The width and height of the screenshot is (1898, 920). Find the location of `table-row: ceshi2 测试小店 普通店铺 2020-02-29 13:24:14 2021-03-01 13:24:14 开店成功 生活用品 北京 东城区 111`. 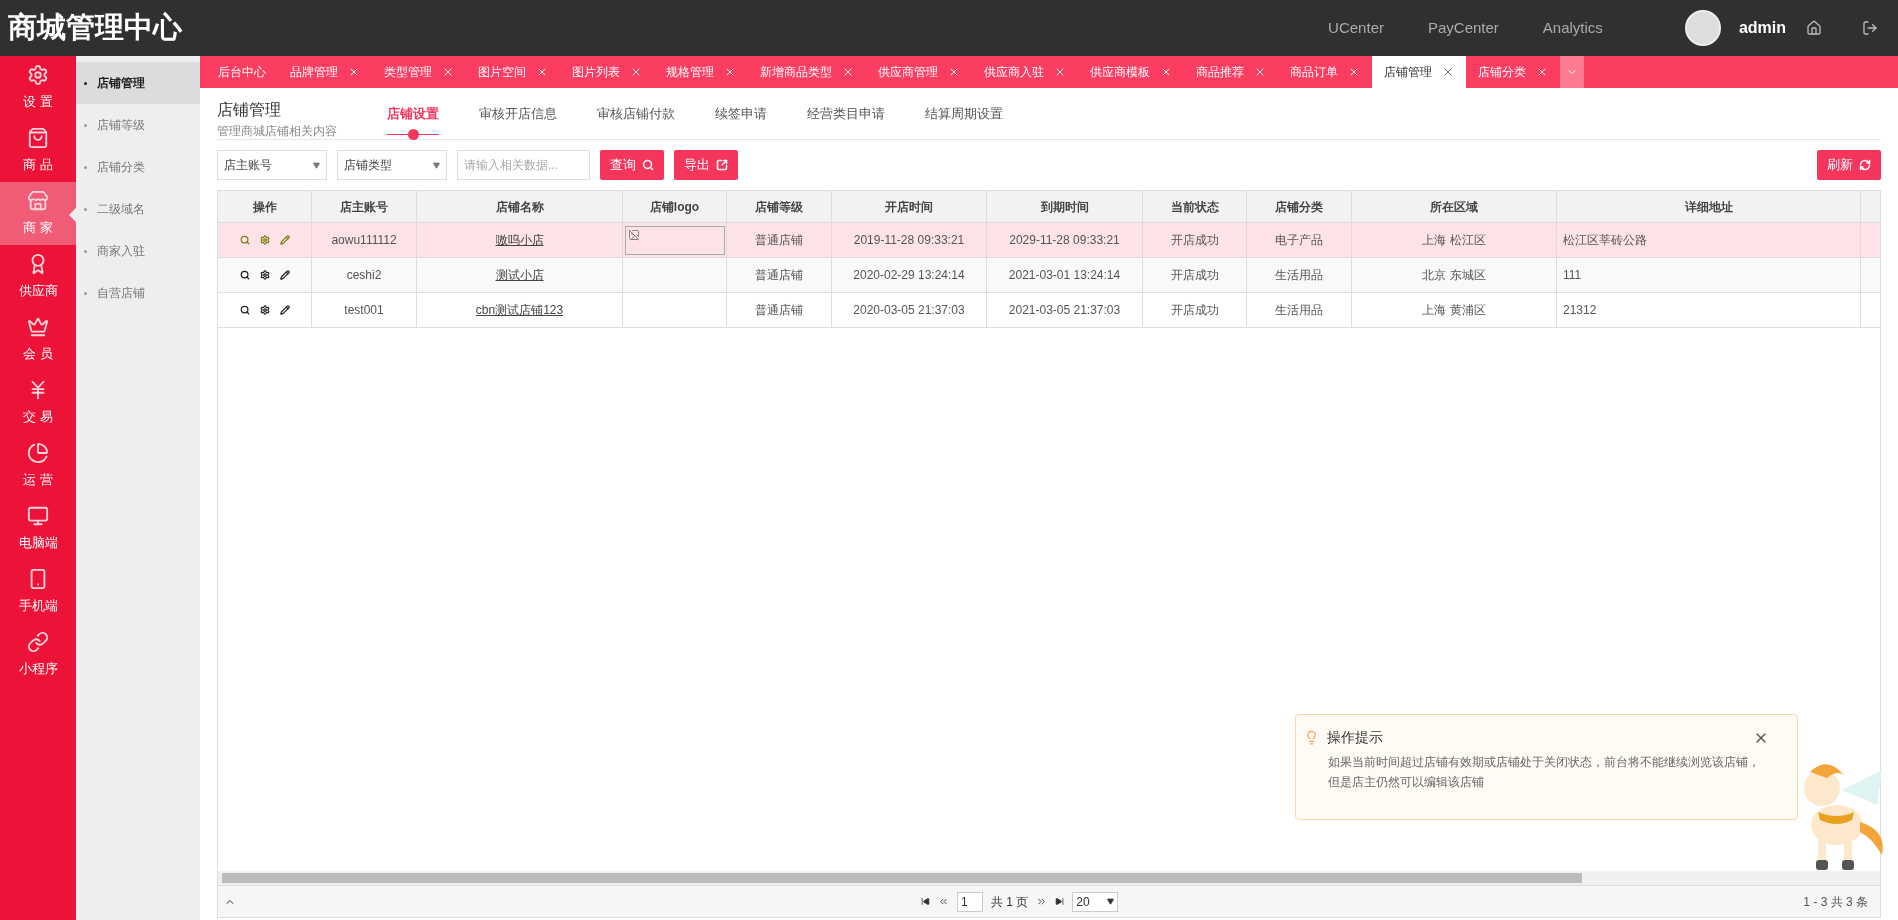

table-row: ceshi2 测试小店 普通店铺 2020-02-29 13:24:14 2021-03-01 13:24:14 开店成功 生活用品 北京 东城区 111 is located at coordinates (1049, 275).